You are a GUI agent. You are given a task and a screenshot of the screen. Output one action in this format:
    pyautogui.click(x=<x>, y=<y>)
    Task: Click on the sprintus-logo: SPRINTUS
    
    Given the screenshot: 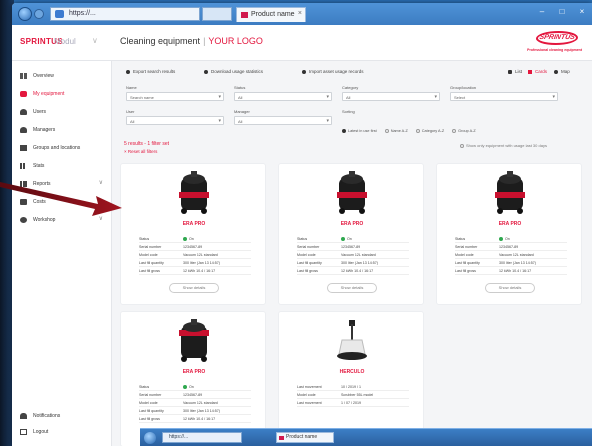 What is the action you would take?
    pyautogui.click(x=557, y=38)
    